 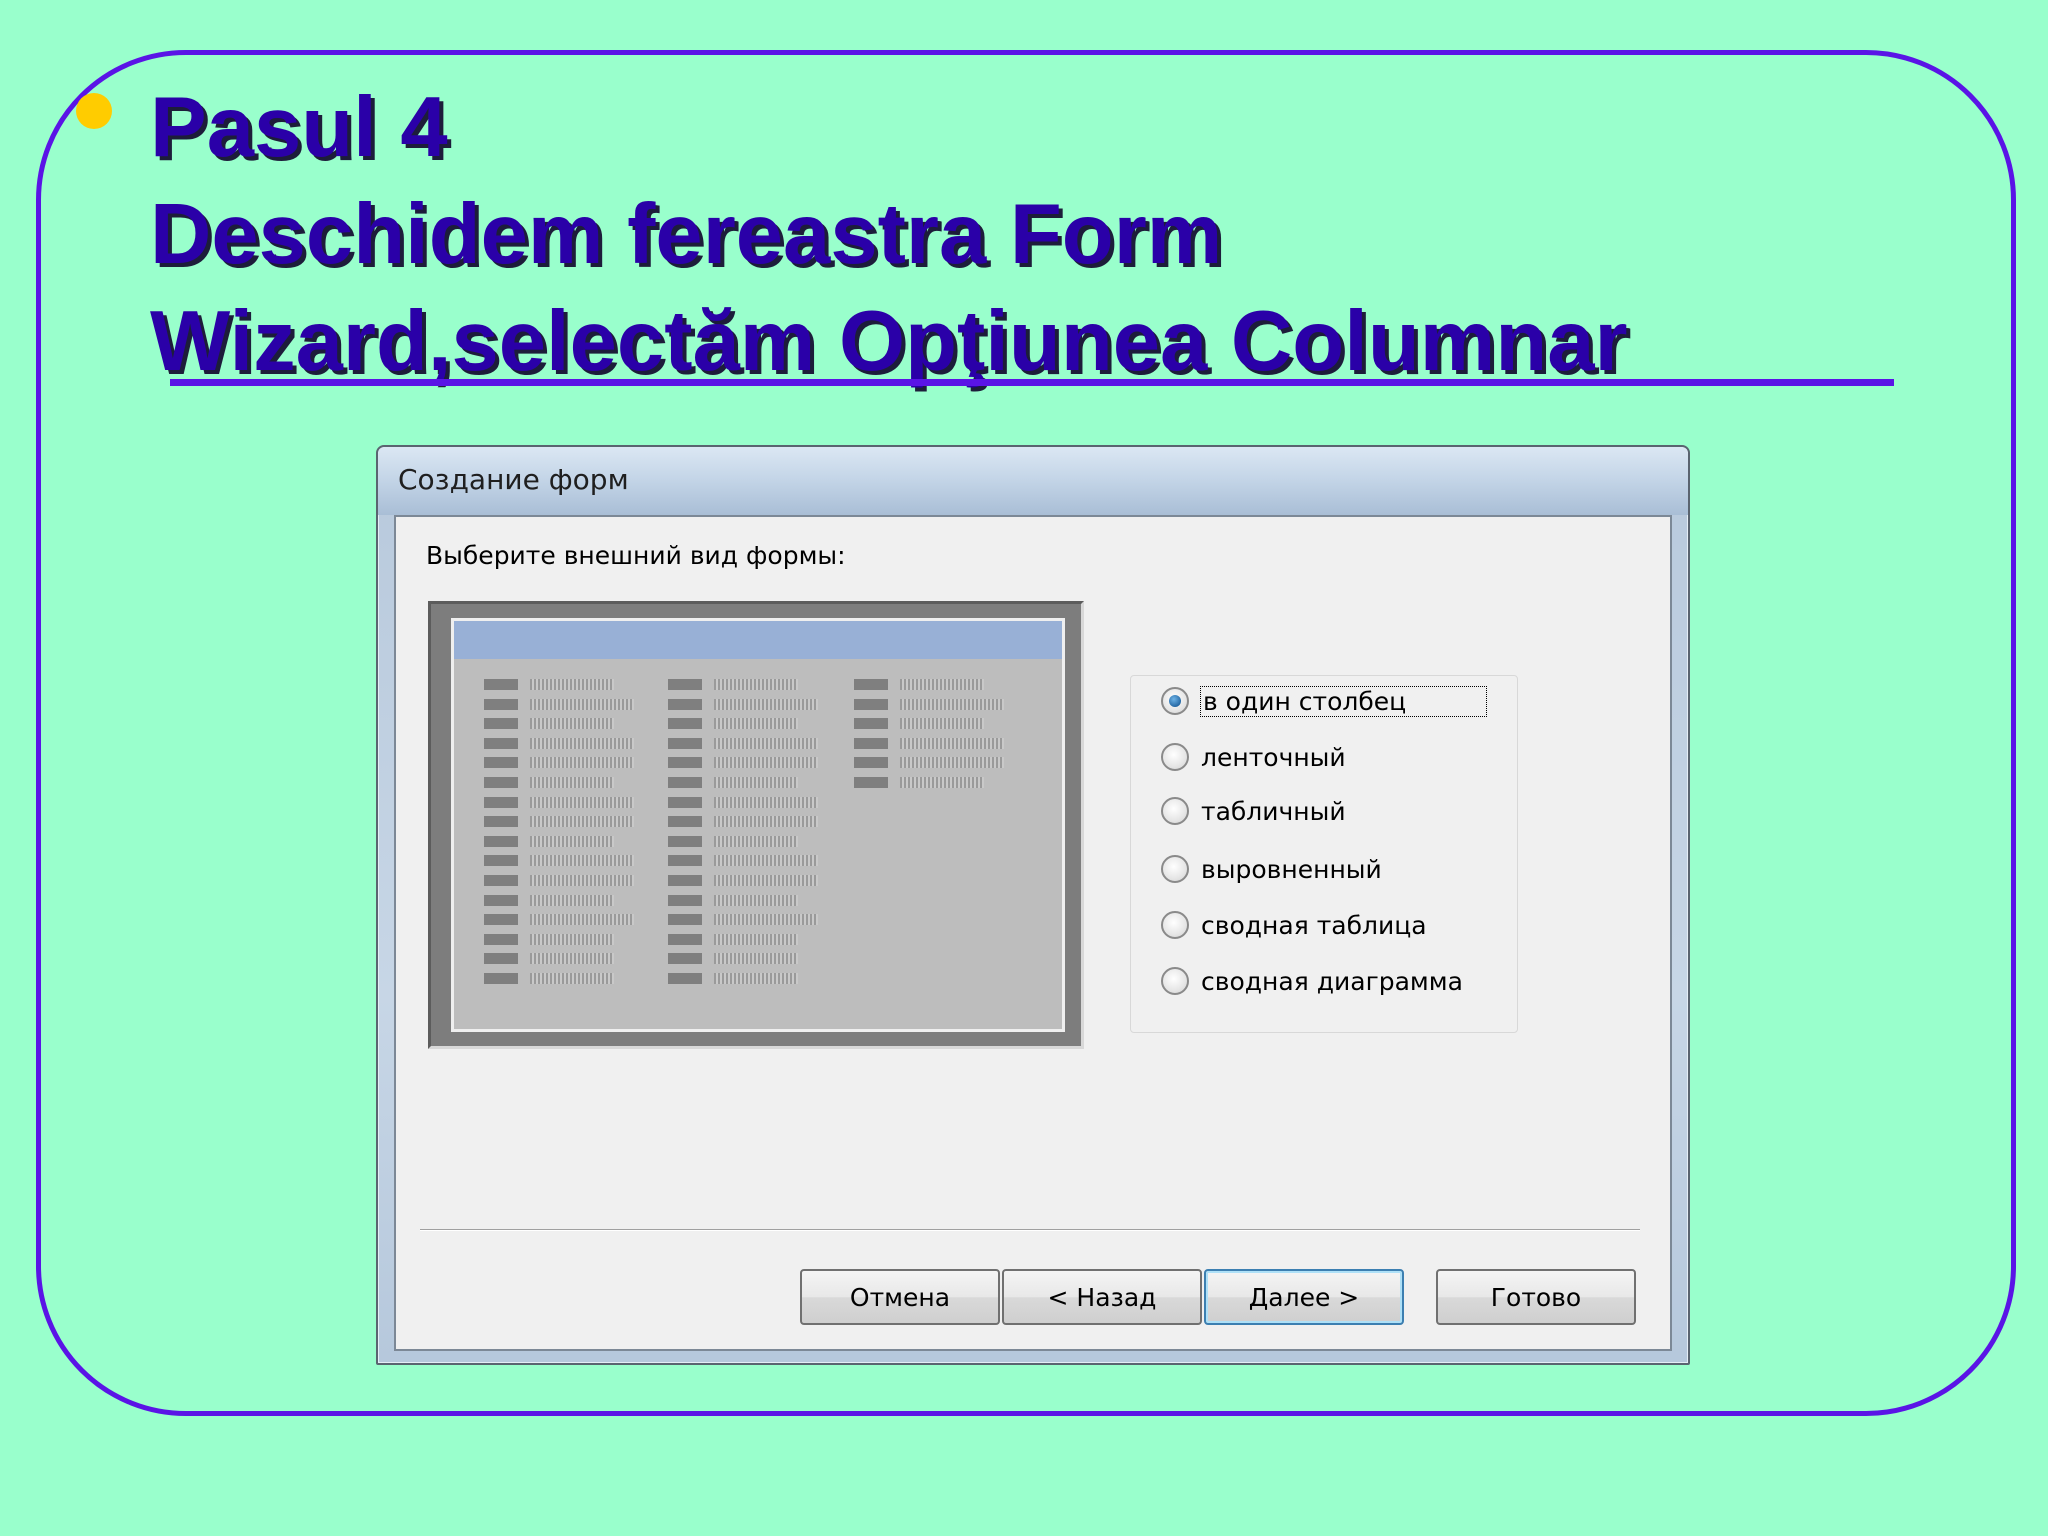 I want to click on cancel-button: Отмена, so click(x=900, y=1297).